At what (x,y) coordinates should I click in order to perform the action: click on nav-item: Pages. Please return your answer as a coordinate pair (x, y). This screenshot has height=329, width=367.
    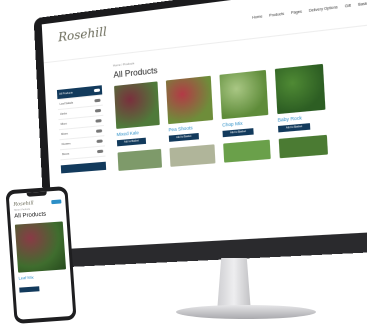
    Looking at the image, I should click on (296, 12).